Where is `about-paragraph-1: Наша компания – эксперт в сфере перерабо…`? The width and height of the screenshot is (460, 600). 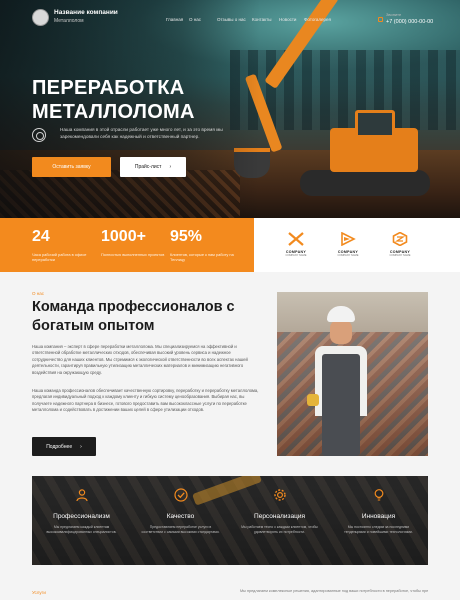
about-paragraph-1: Наша компания – эксперт в сфере перерабо… is located at coordinates (140, 359).